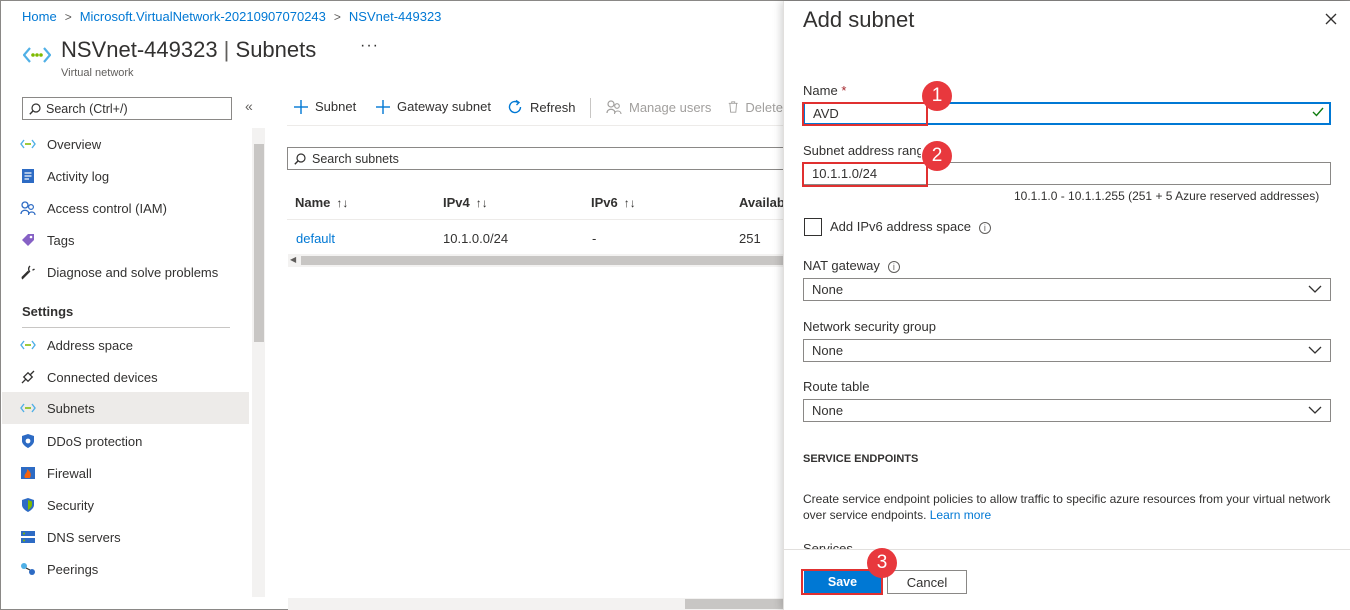 This screenshot has width=1350, height=610. I want to click on column-header-ipv6: IPv6 ↑↓, so click(613, 202).